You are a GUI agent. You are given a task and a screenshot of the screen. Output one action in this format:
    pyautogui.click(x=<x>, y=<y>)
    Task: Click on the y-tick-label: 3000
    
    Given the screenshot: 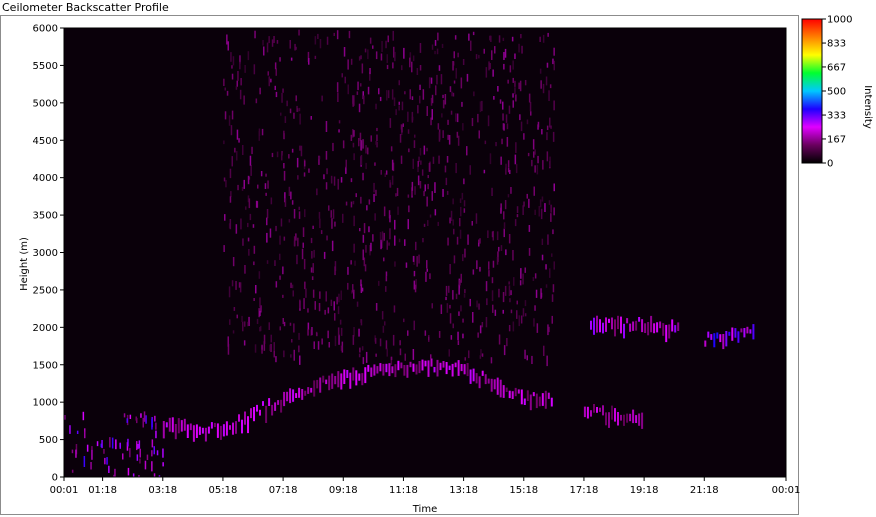 What is the action you would take?
    pyautogui.click(x=45, y=253)
    